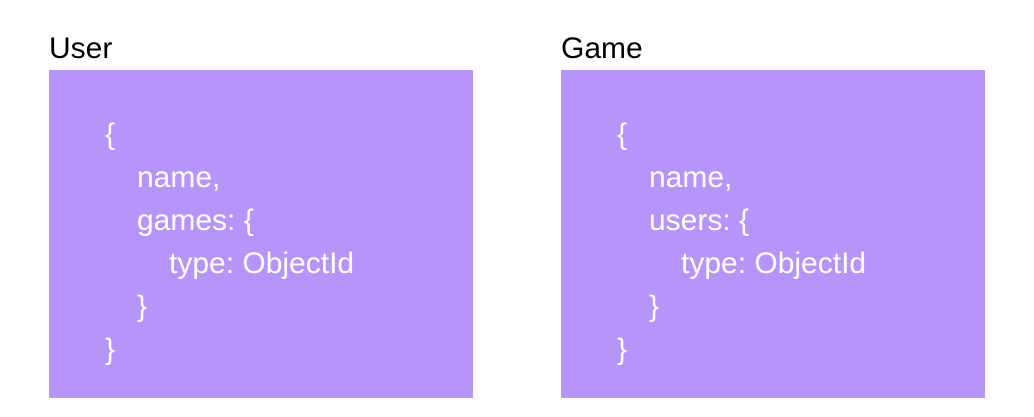 The image size is (1034, 417). What do you see at coordinates (602, 48) in the screenshot?
I see `game-schema-title: Game` at bounding box center [602, 48].